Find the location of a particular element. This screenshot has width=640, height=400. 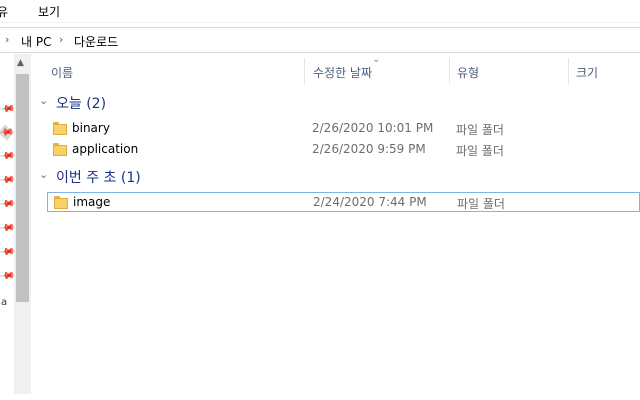

ribbon-tab-view: 보기 is located at coordinates (49, 11).